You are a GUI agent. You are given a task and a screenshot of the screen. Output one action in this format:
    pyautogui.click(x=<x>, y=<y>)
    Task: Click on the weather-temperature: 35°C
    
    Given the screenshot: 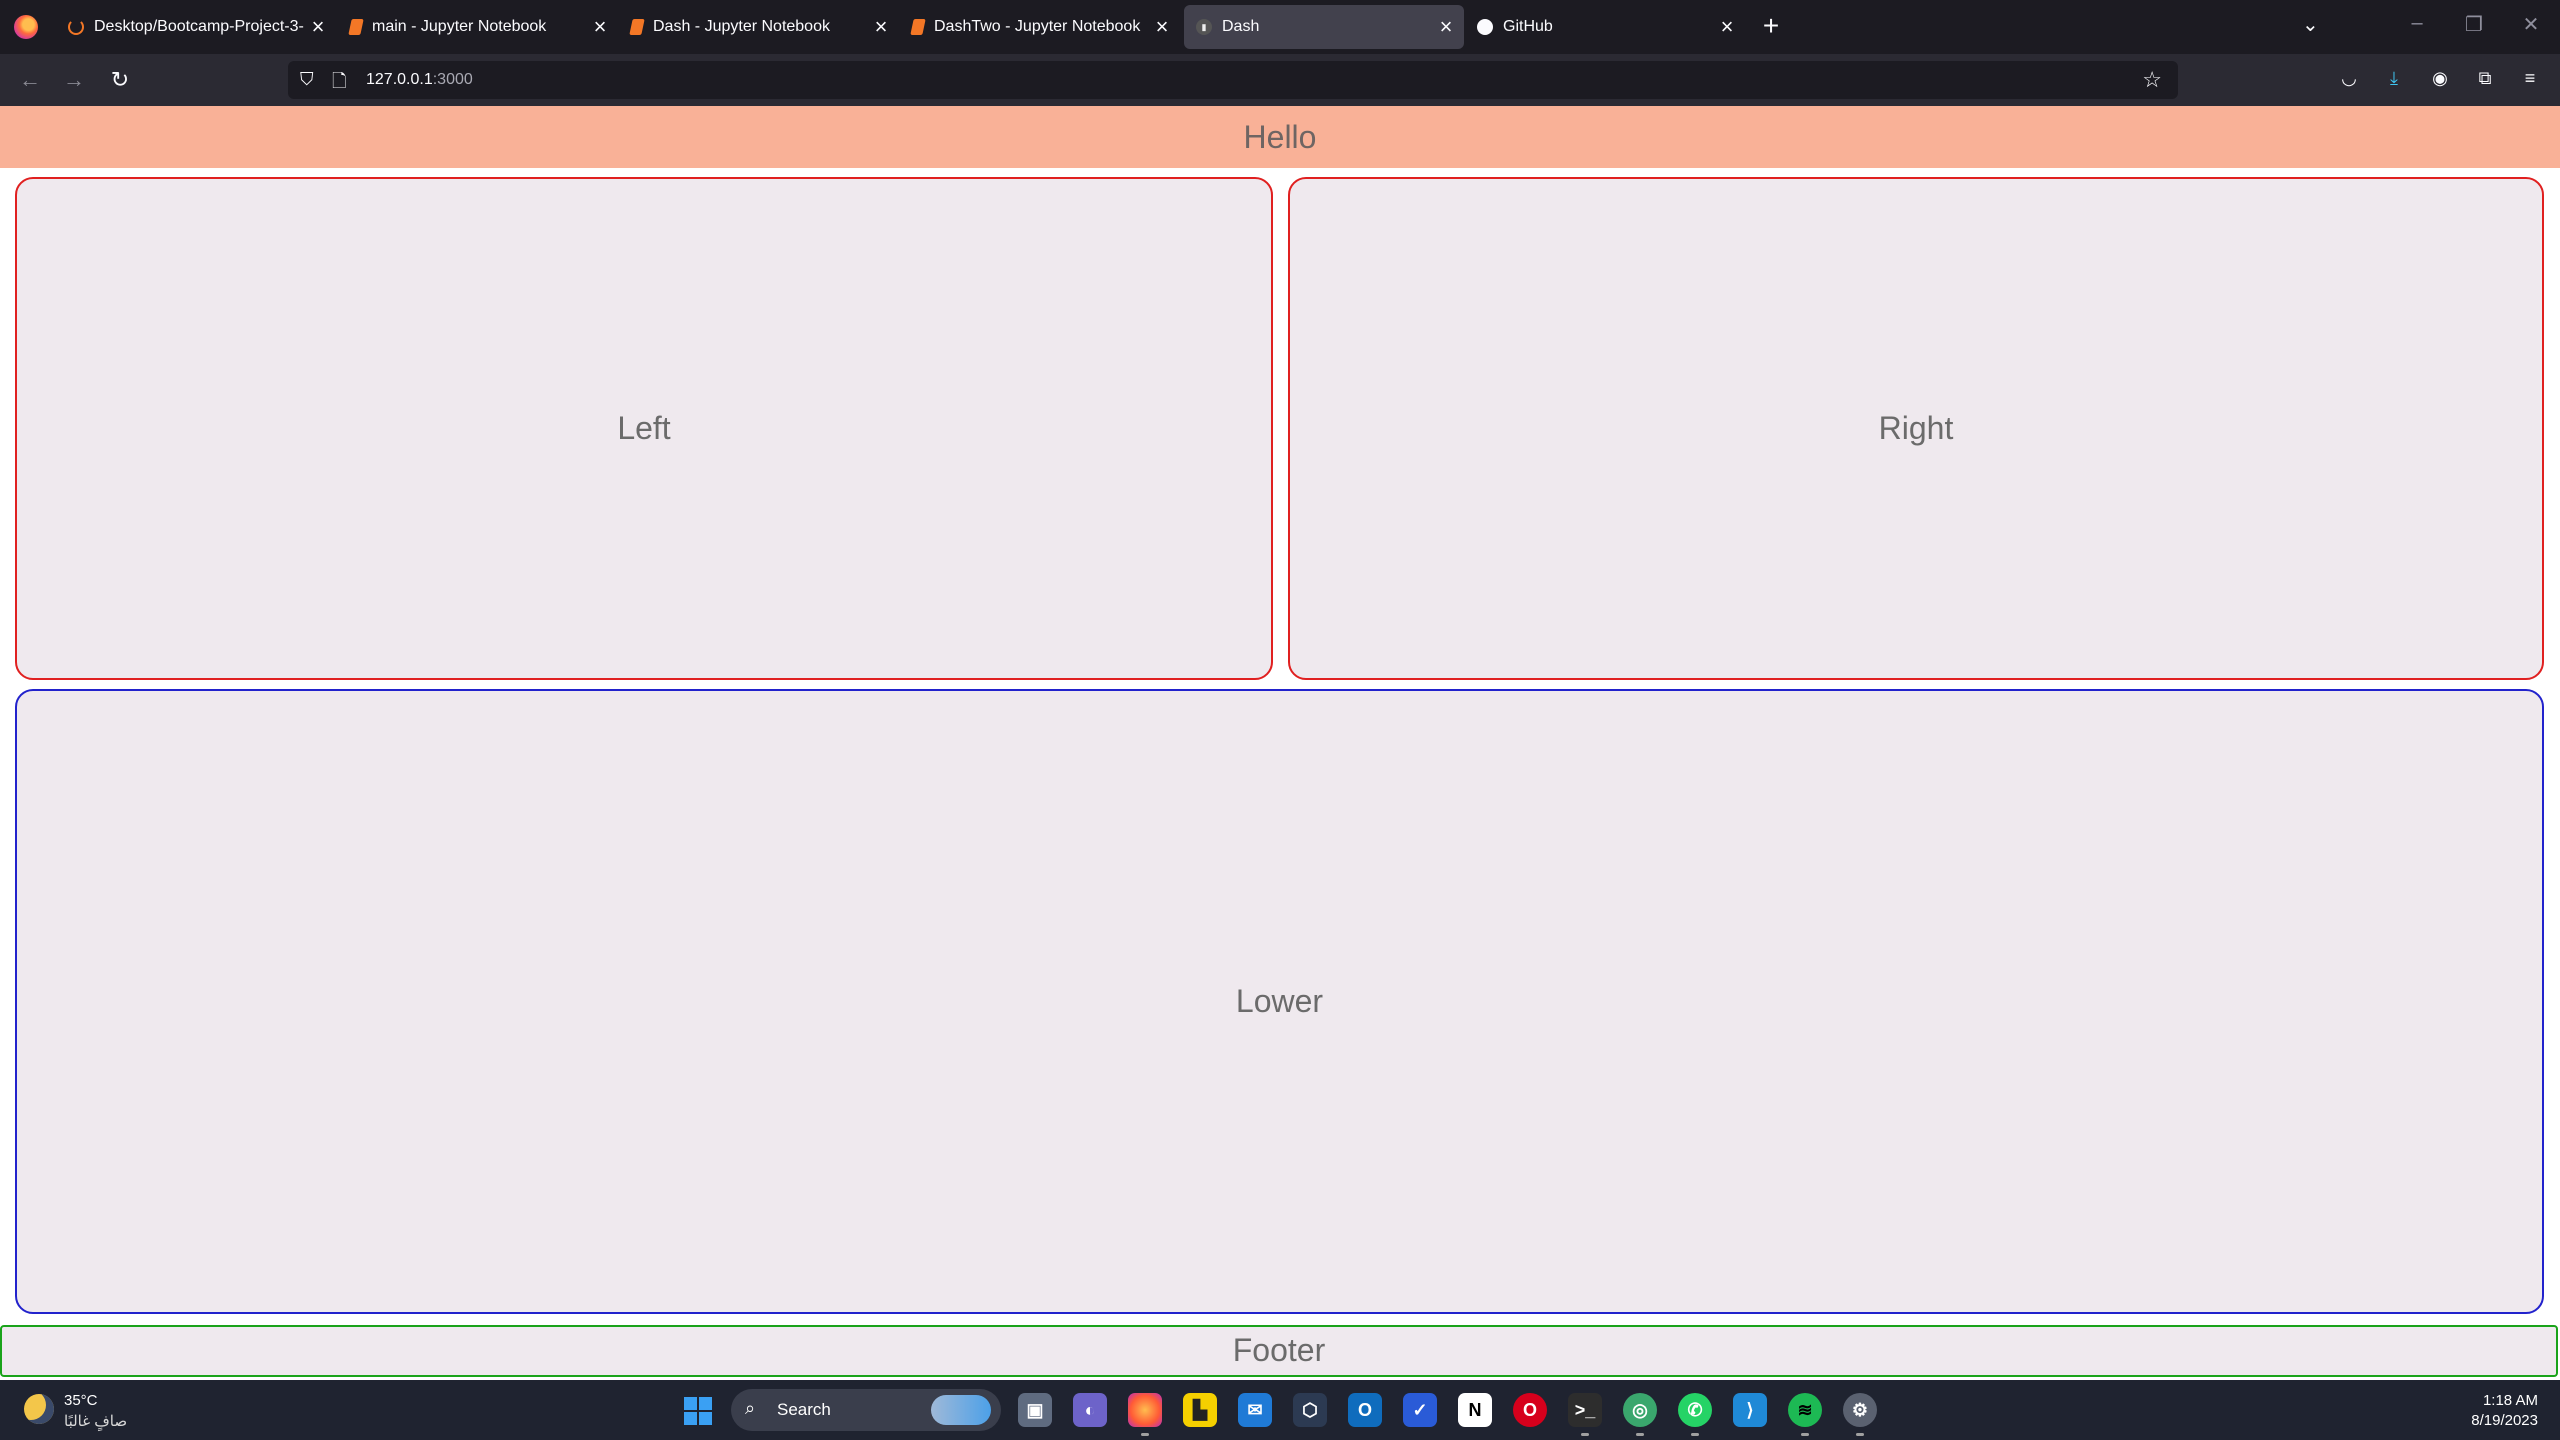 What is the action you would take?
    pyautogui.click(x=81, y=1400)
    